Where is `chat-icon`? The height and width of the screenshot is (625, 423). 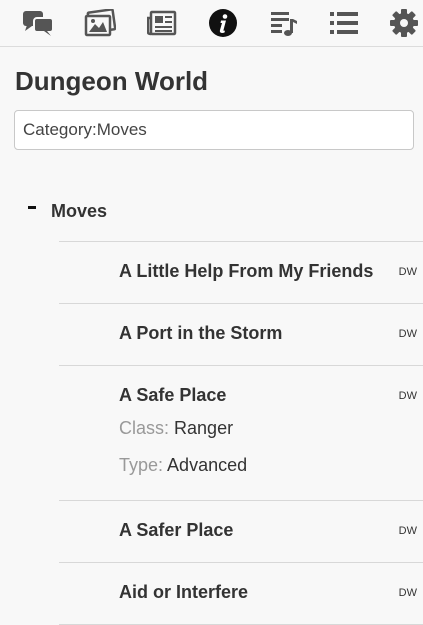 chat-icon is located at coordinates (38, 23).